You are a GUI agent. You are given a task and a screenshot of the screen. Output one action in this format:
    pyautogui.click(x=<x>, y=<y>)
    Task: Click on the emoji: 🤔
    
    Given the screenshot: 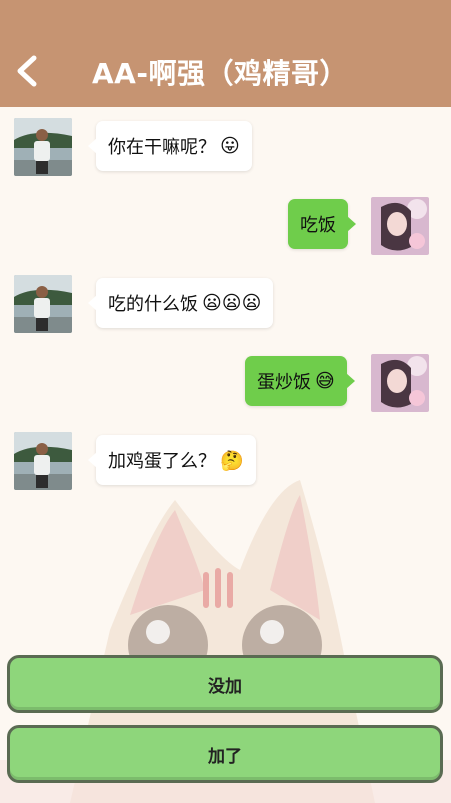 What is the action you would take?
    pyautogui.click(x=232, y=460)
    